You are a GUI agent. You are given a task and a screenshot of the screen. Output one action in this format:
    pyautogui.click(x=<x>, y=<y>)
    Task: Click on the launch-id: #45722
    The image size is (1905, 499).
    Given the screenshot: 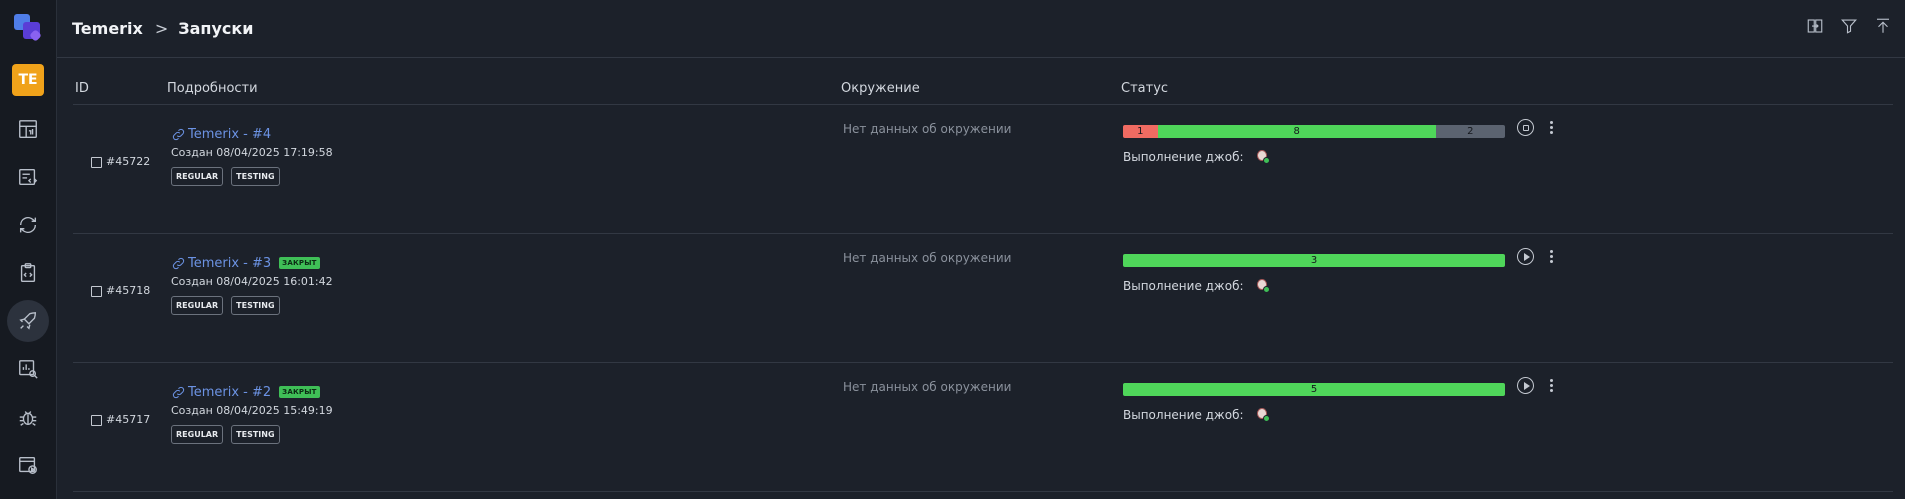 What is the action you would take?
    pyautogui.click(x=128, y=161)
    